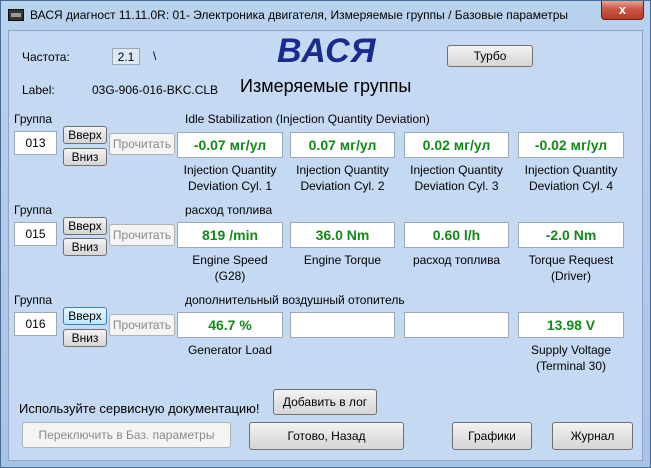  I want to click on done-back-button: Готово, Назад, so click(326, 436).